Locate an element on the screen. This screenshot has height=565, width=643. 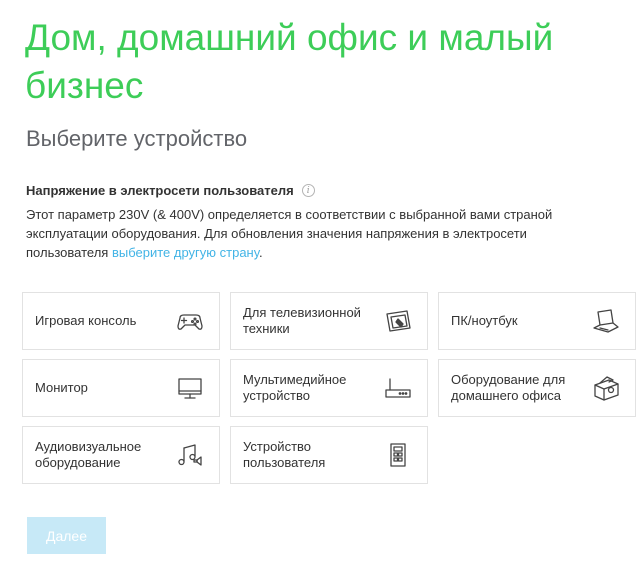
device-panel-icon is located at coordinates (398, 455).